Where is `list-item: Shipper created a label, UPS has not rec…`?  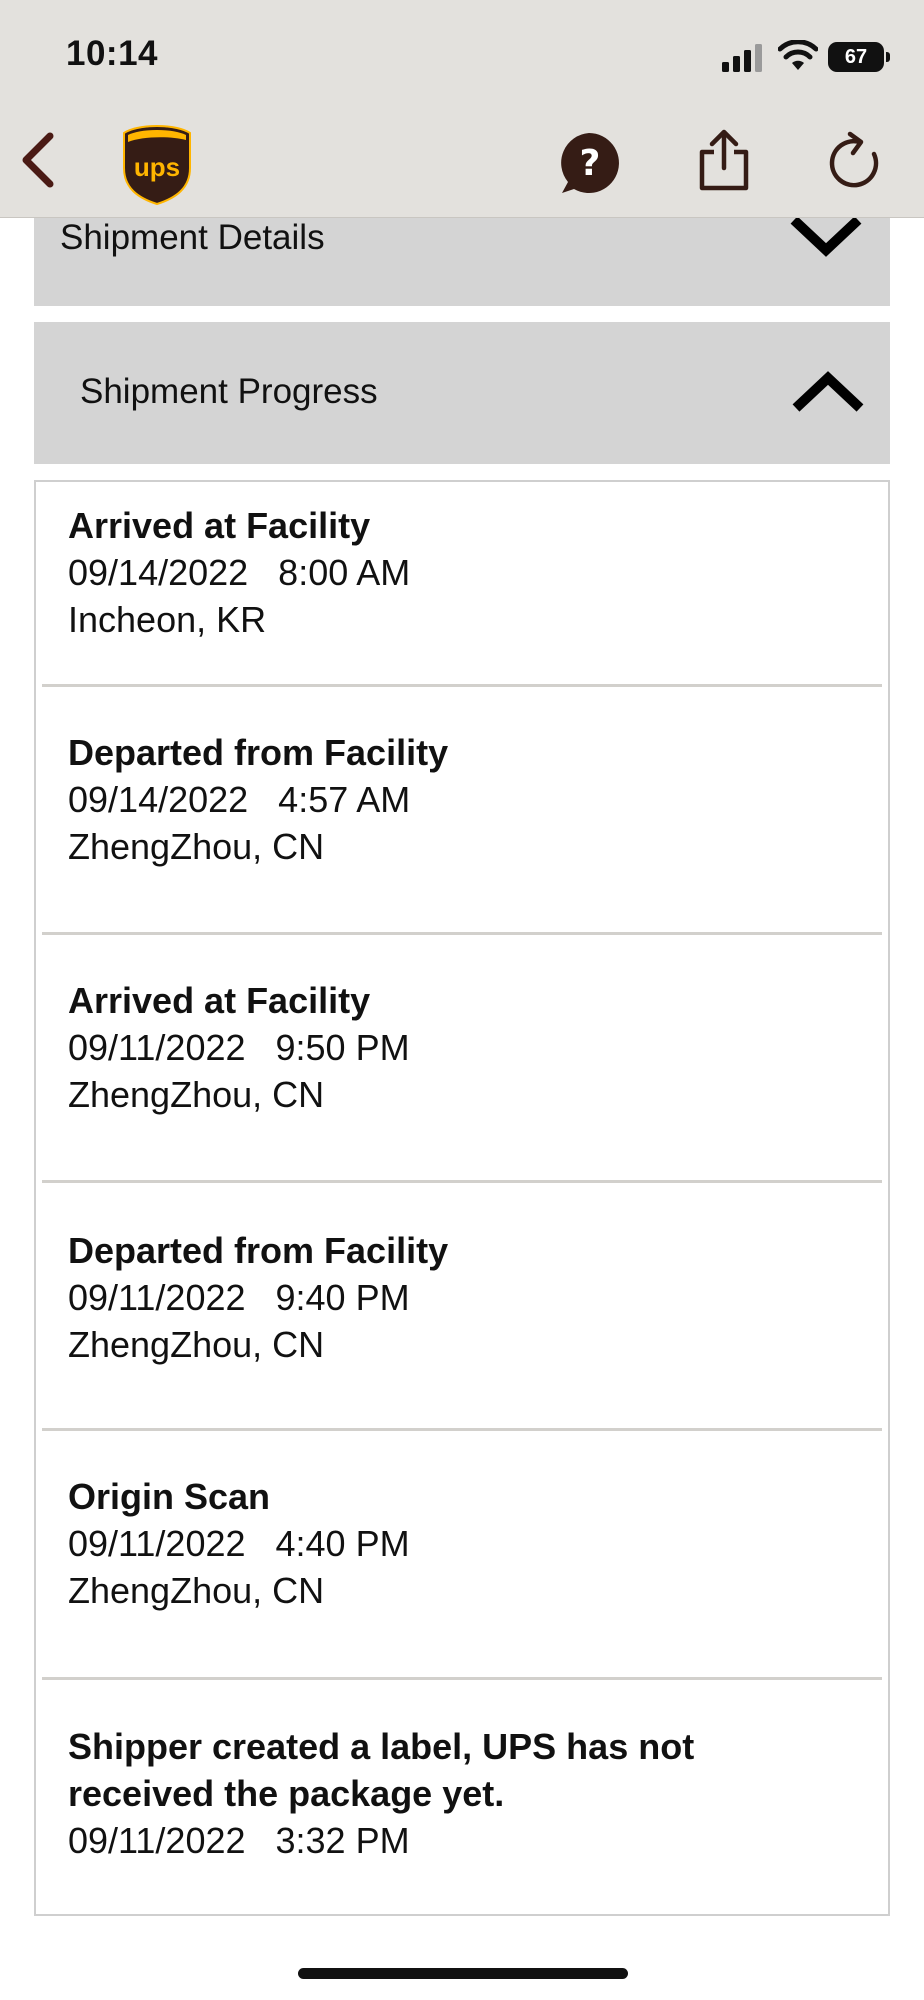 list-item: Shipper created a label, UPS has not rec… is located at coordinates (462, 1798).